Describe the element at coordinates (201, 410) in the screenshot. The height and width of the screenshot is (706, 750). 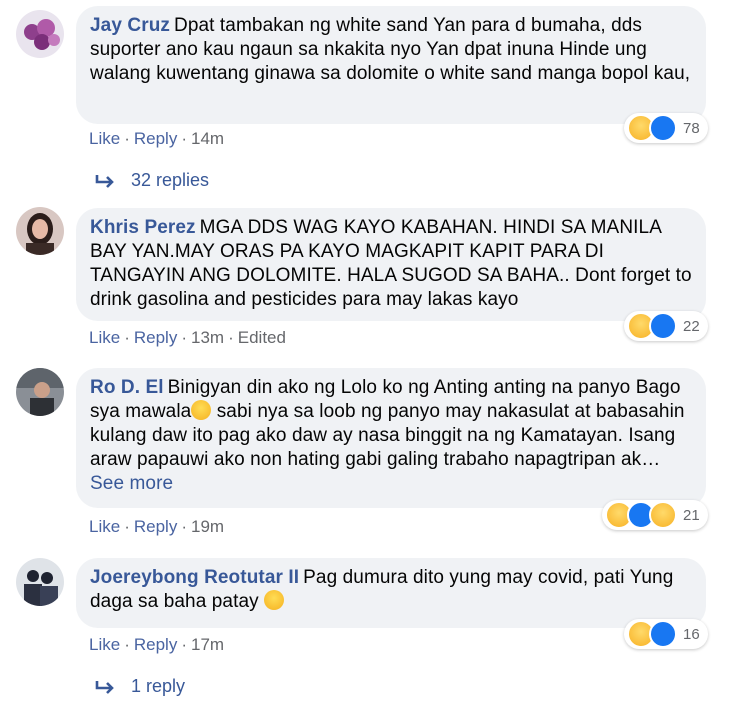
I see `relieved-face-icon` at that location.